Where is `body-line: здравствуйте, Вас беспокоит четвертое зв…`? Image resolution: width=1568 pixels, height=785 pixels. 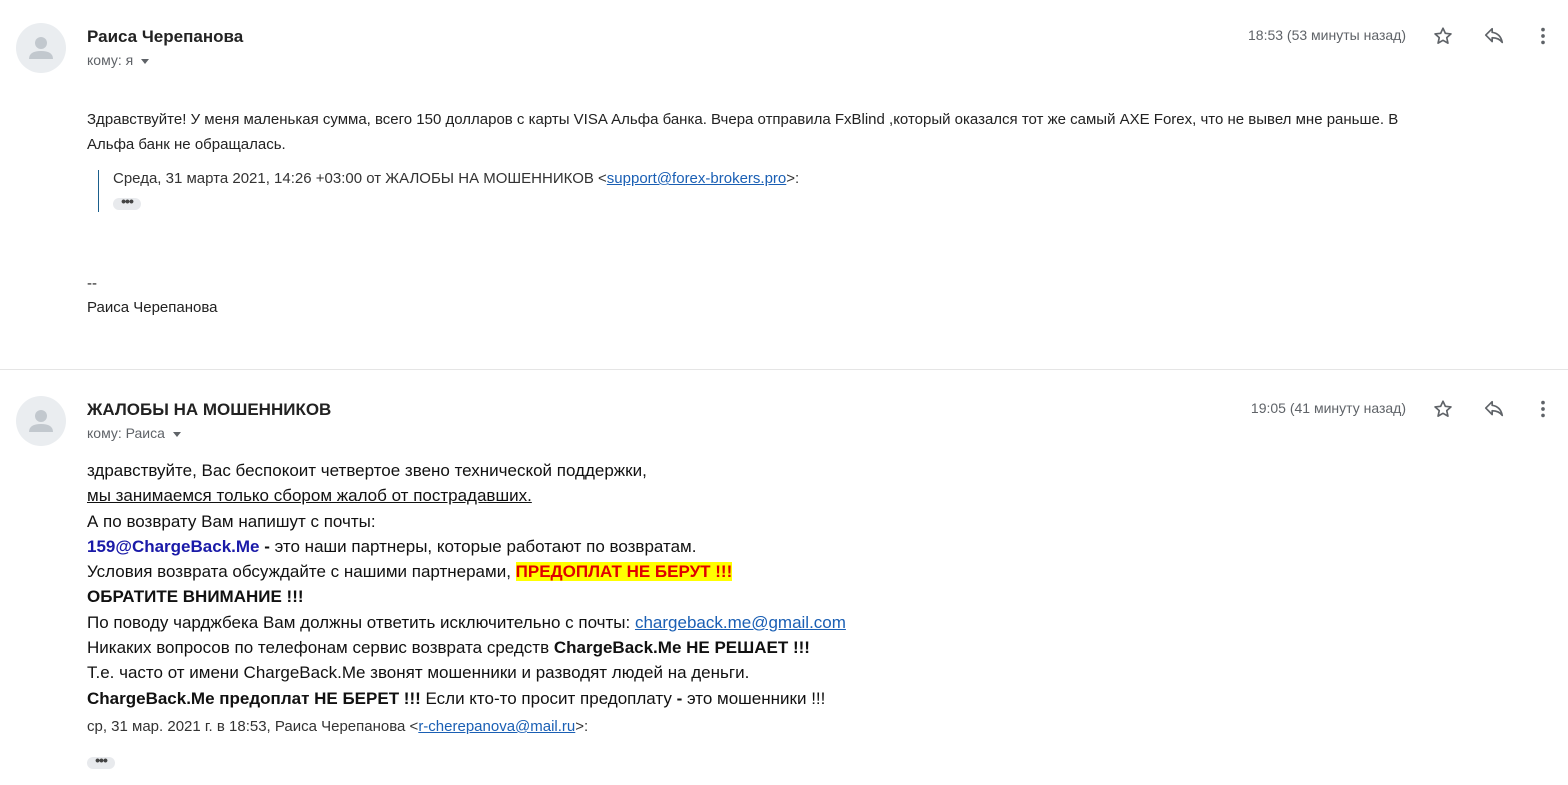 body-line: здравствуйте, Вас беспокоит четвертое зв… is located at coordinates (367, 470).